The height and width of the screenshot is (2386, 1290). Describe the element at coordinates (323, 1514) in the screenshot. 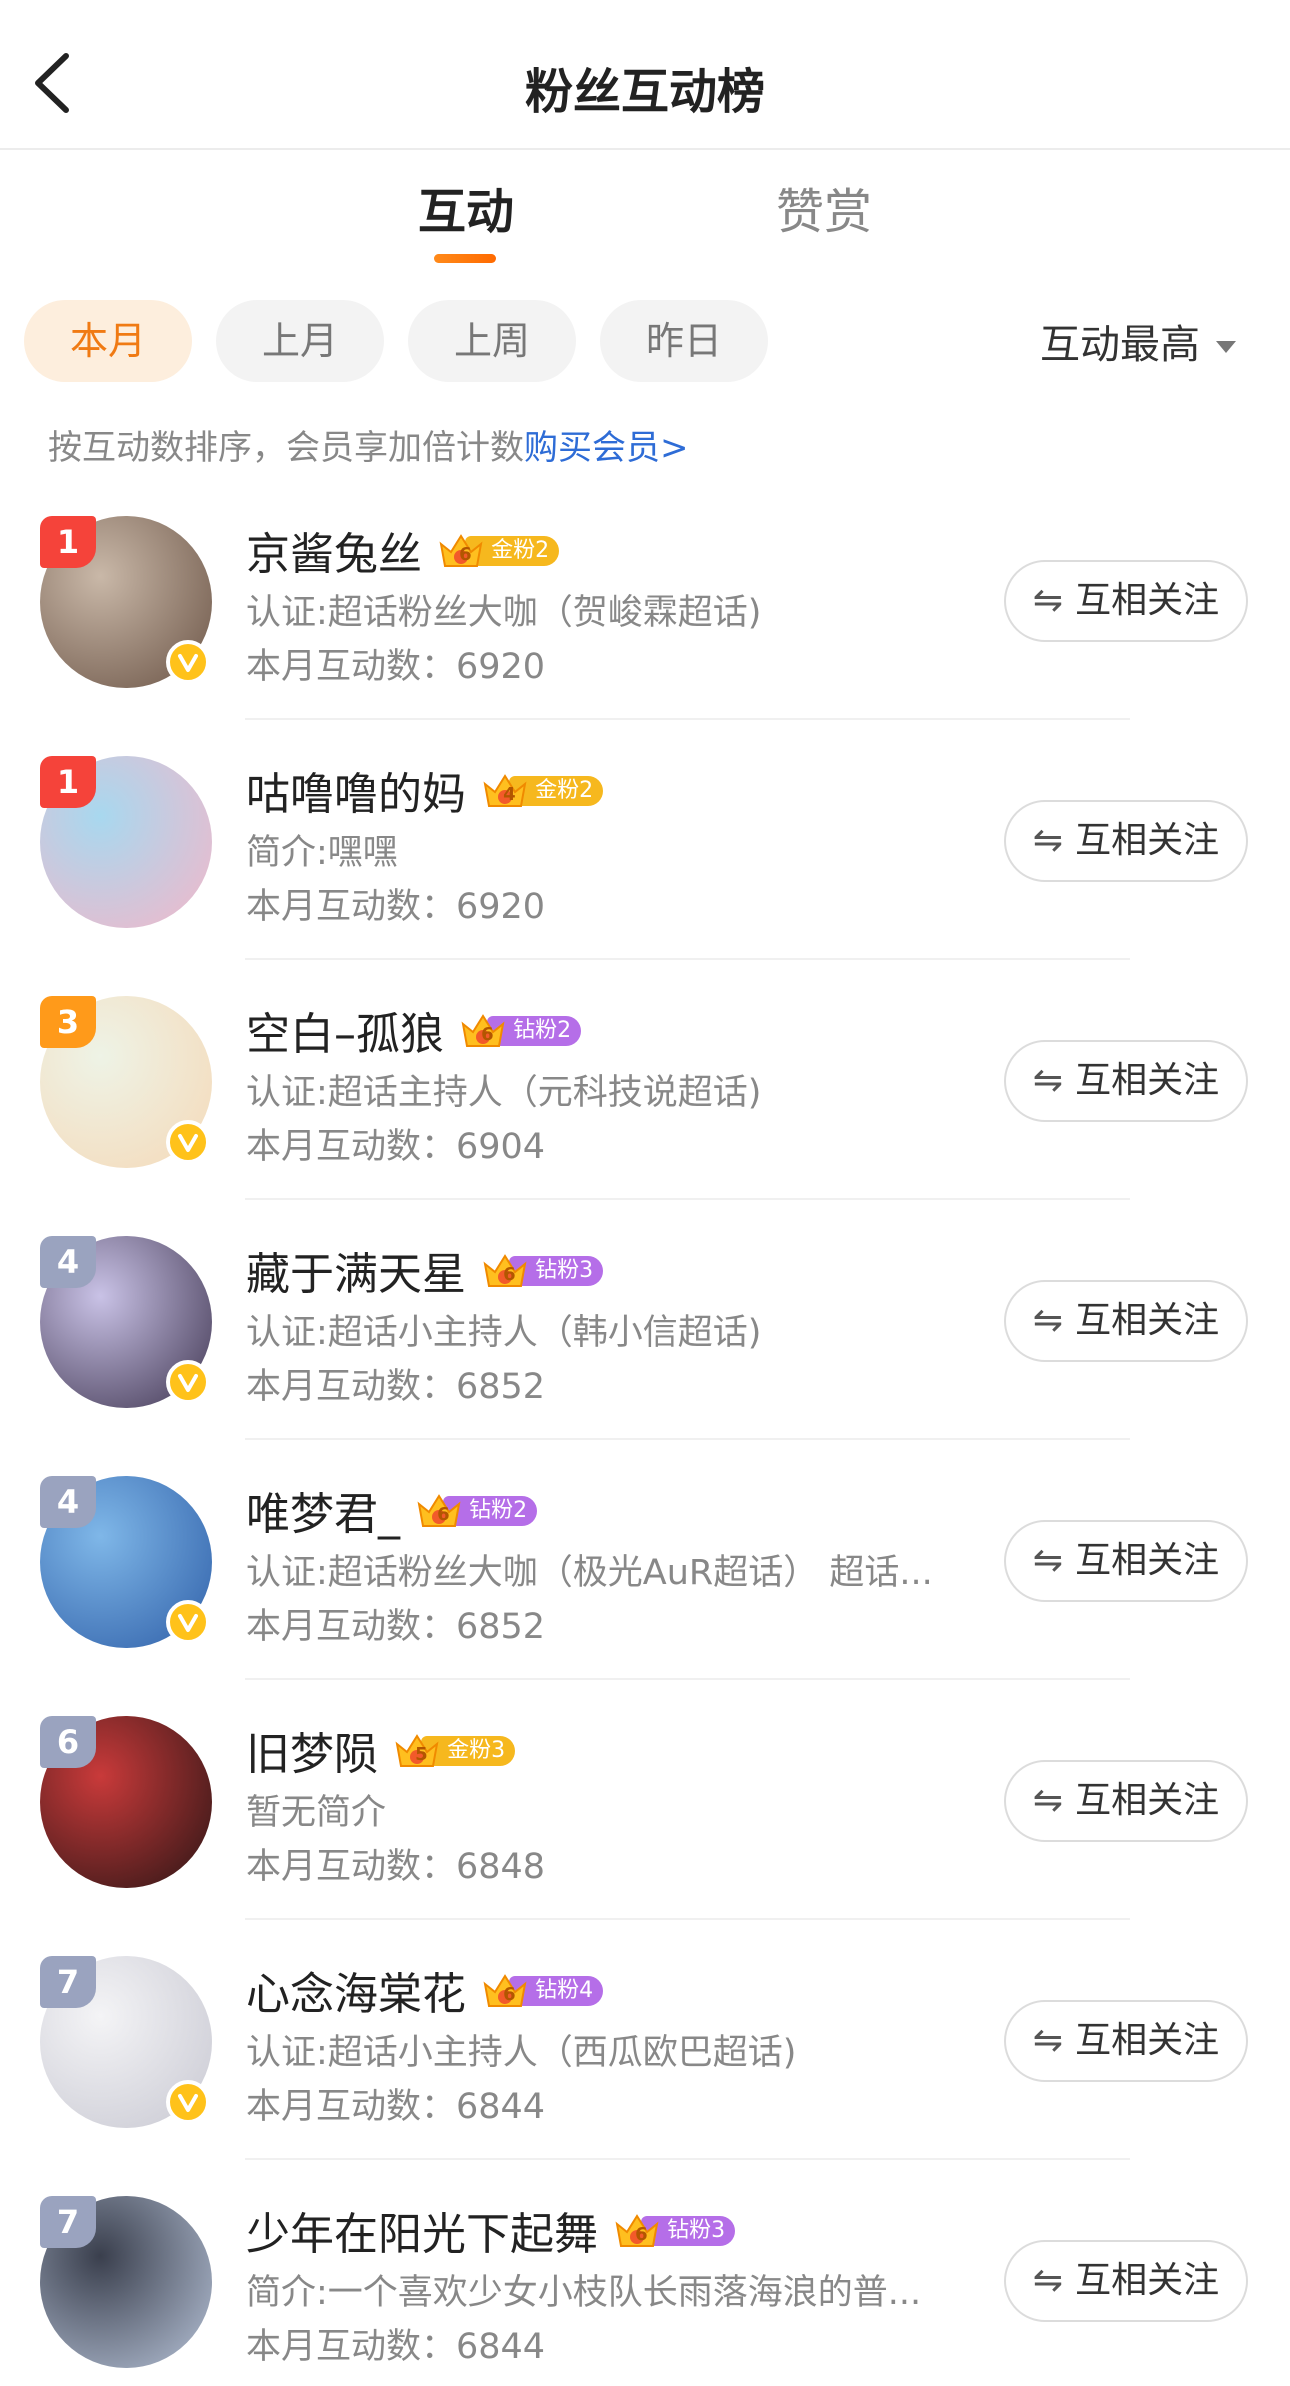

I see `fan-name: 唯梦君_` at that location.